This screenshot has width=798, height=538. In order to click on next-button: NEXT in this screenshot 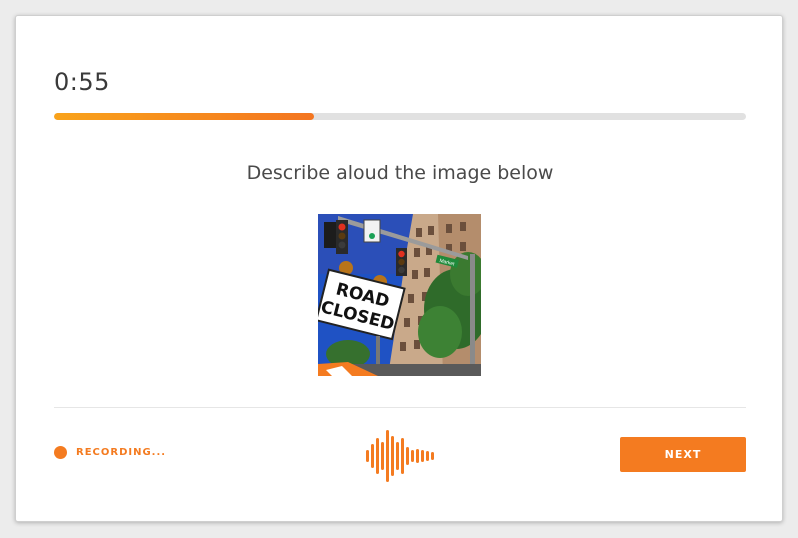, I will do `click(683, 454)`.